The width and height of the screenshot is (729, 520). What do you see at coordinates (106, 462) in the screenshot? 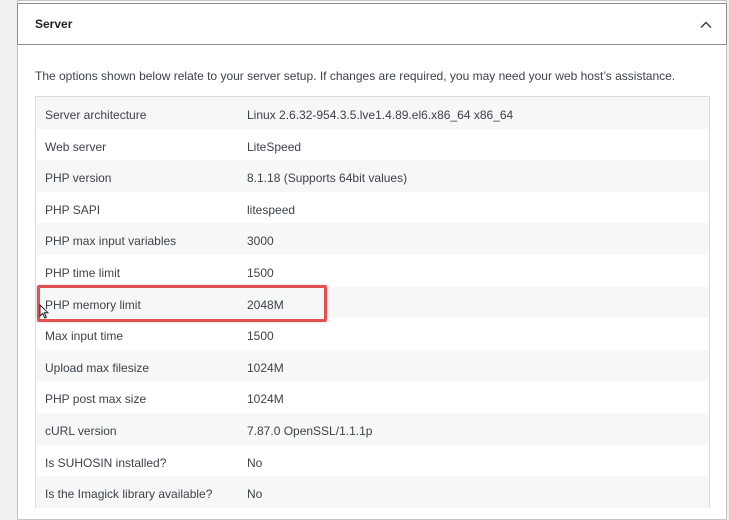
I see `row-label: Is SUHOSIN installed?` at bounding box center [106, 462].